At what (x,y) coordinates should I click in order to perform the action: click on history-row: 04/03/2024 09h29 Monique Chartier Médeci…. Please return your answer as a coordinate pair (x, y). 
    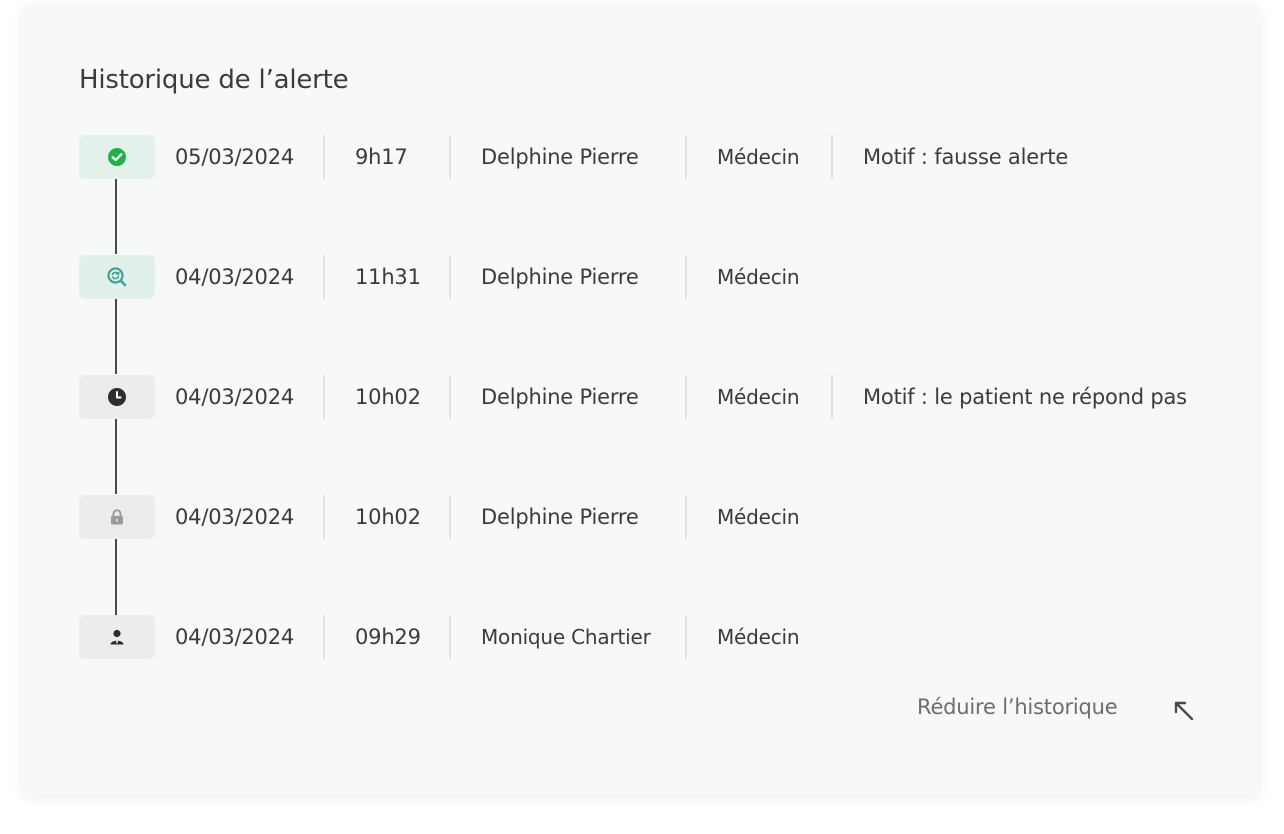
    Looking at the image, I should click on (669, 637).